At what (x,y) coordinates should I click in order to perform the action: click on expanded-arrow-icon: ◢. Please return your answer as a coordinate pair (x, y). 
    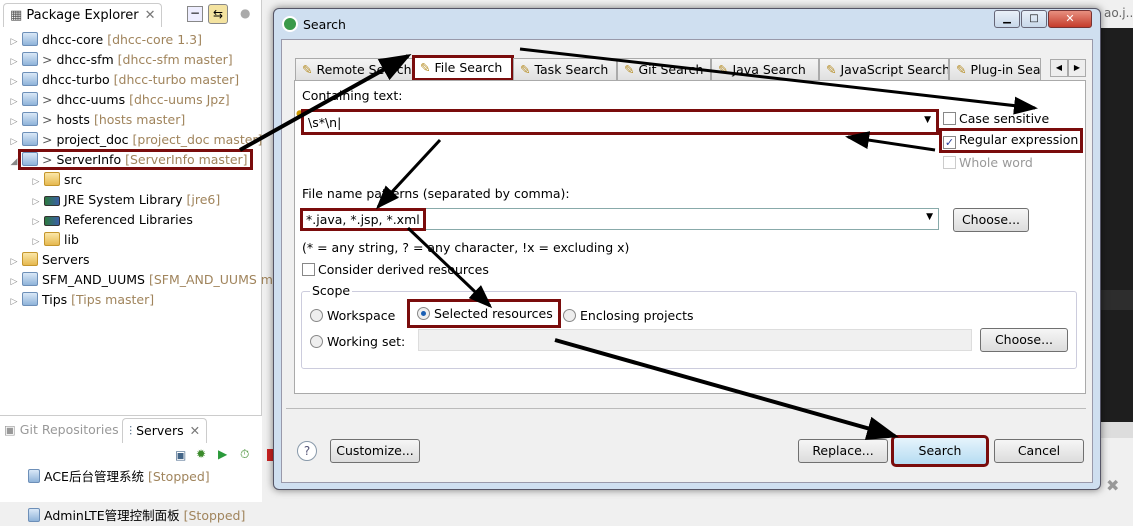
    Looking at the image, I should click on (14, 162).